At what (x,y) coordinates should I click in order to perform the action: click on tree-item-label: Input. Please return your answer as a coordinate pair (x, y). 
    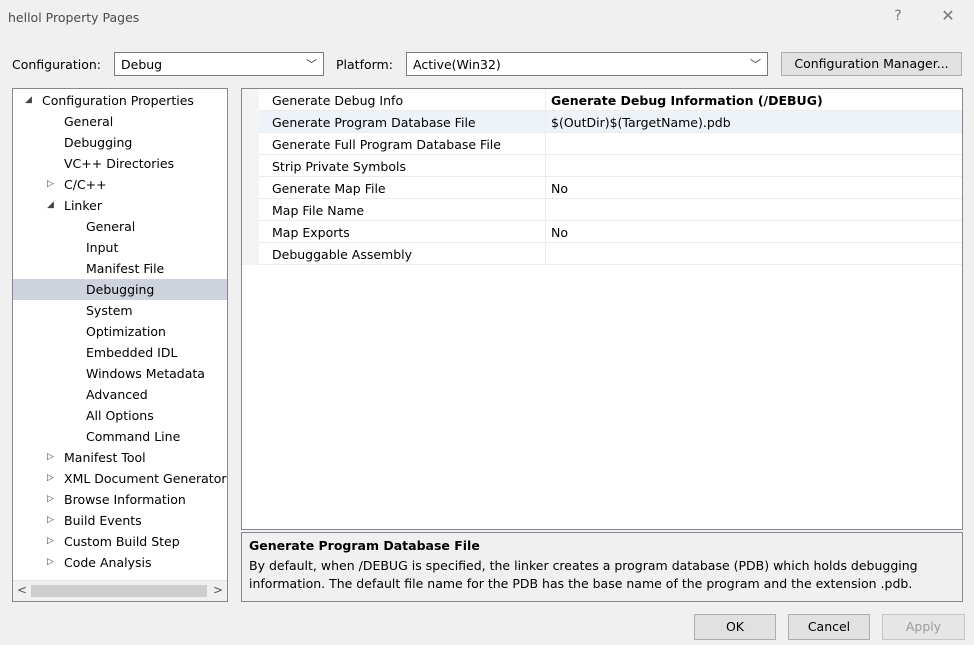
    Looking at the image, I should click on (102, 247).